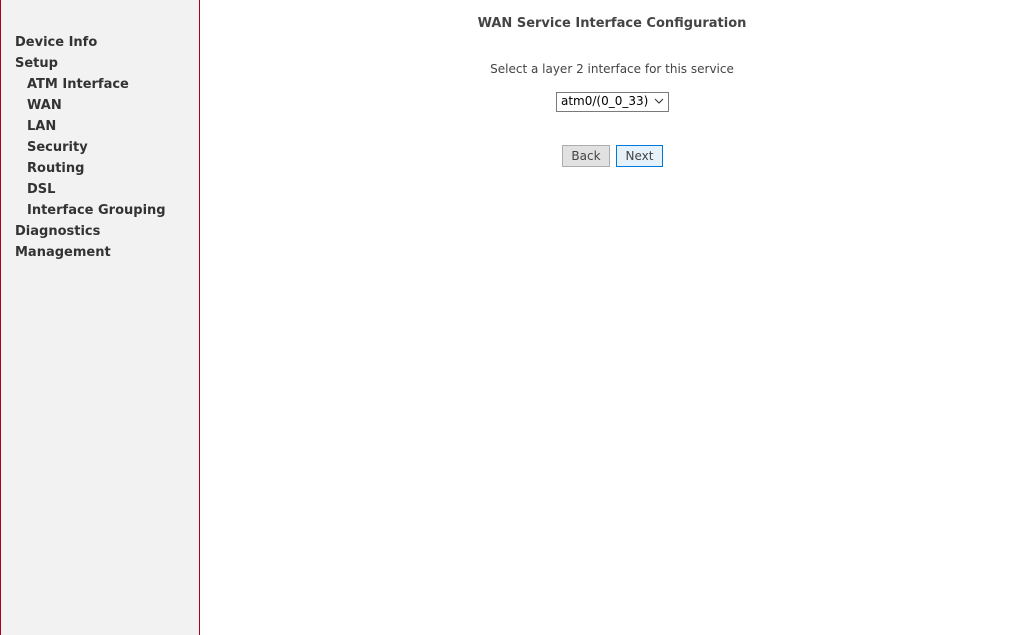  Describe the element at coordinates (90, 63) in the screenshot. I see `sidebar-item-setup: Setup` at that location.